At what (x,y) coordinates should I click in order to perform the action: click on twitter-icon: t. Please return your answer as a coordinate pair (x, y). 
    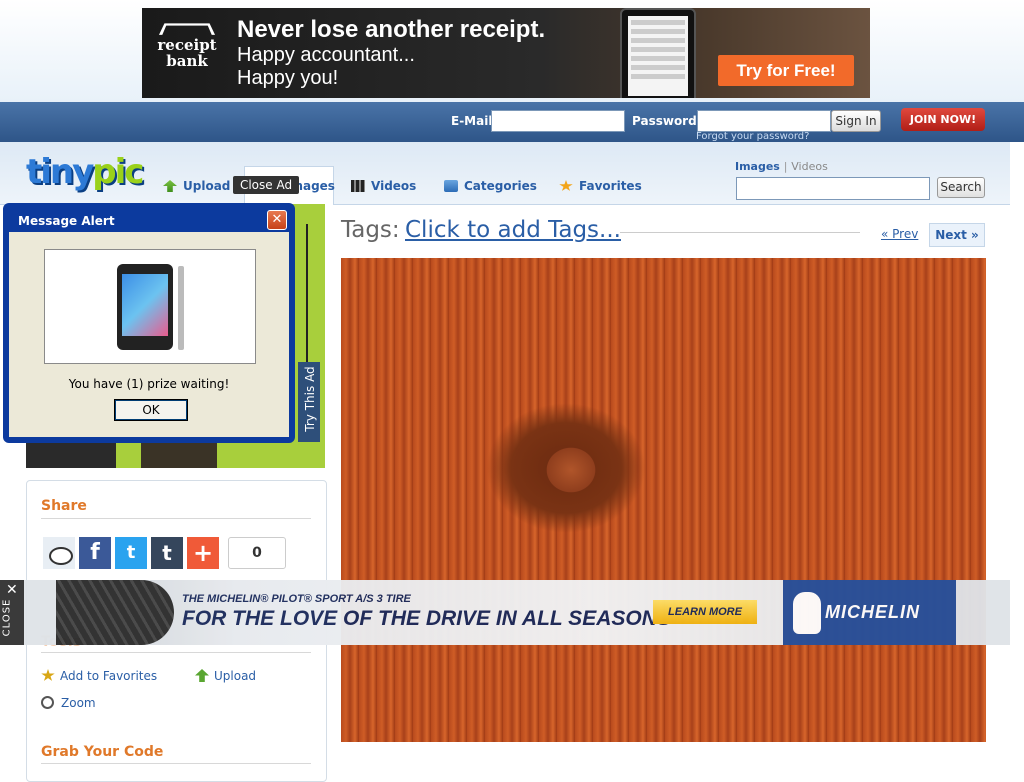
    Looking at the image, I should click on (131, 553).